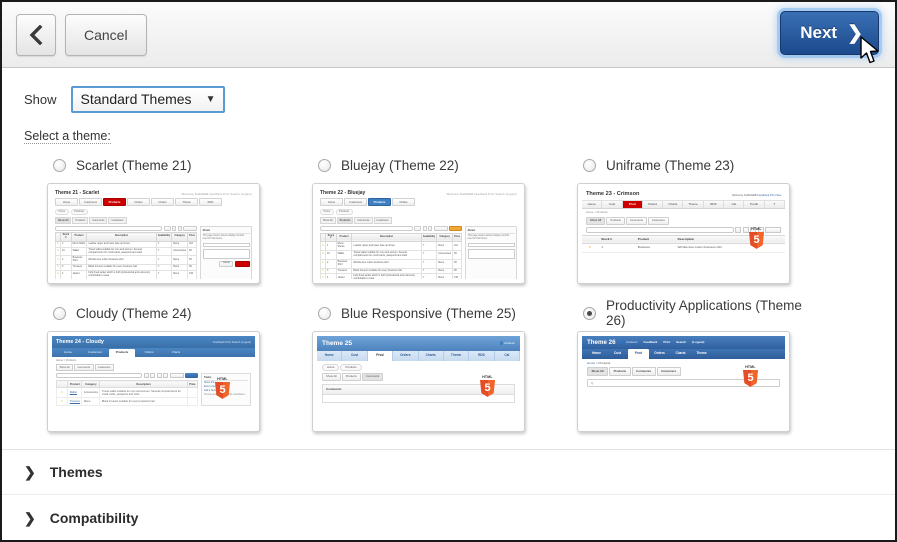 This screenshot has height=542, width=897. Describe the element at coordinates (604, 362) in the screenshot. I see `breadcrumb-current: Products` at that location.